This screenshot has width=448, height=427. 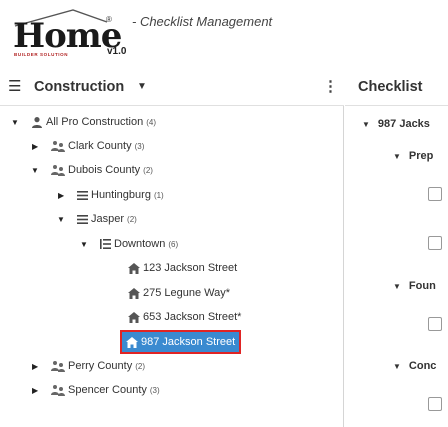 I want to click on tree-item-count: (1), so click(x=158, y=195).